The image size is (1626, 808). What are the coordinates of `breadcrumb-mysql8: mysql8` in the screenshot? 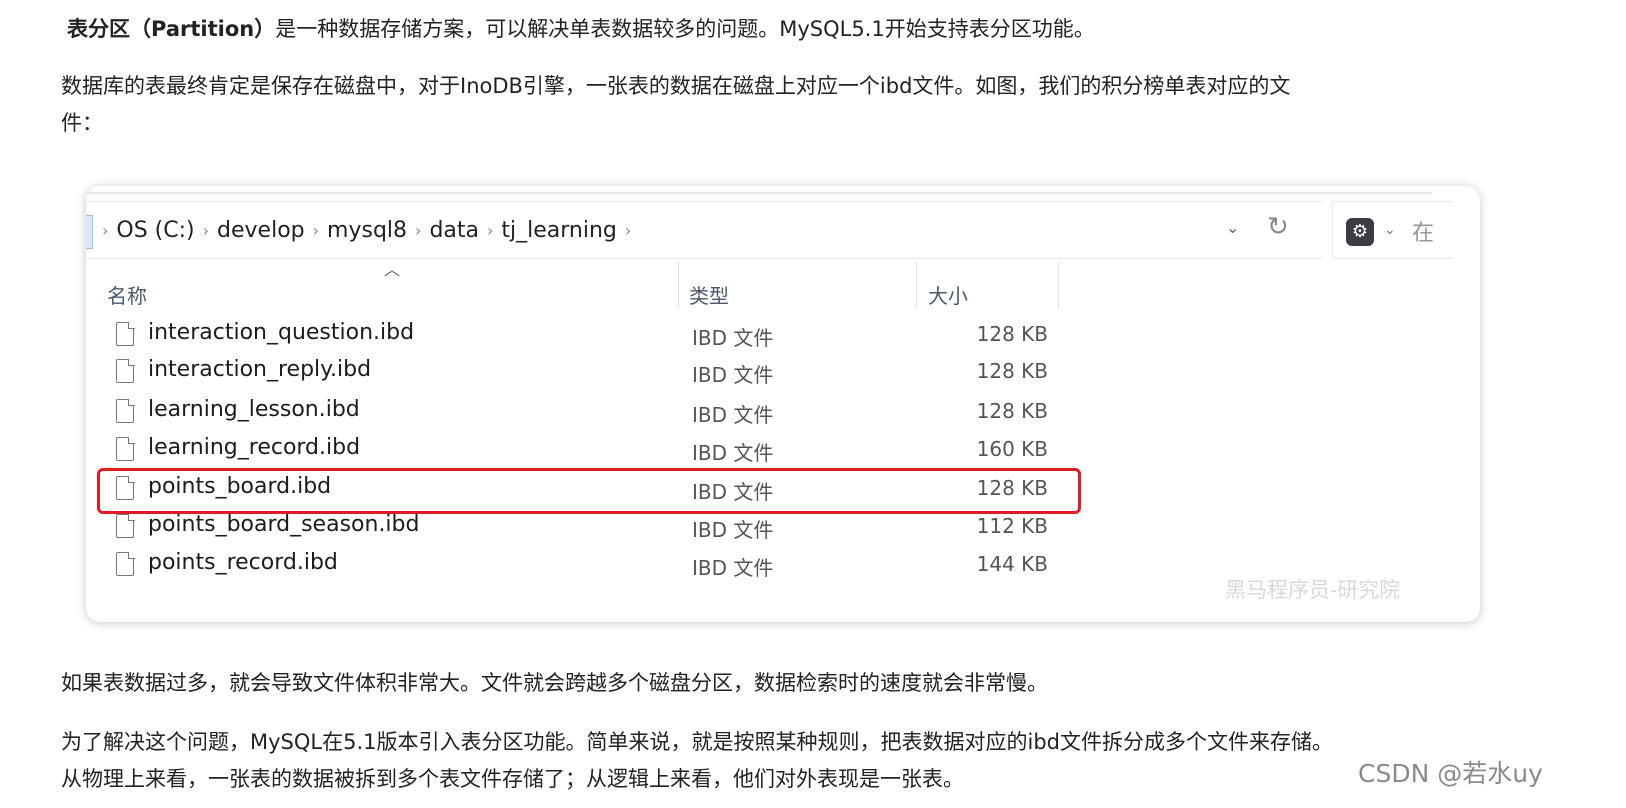 It's located at (367, 230).